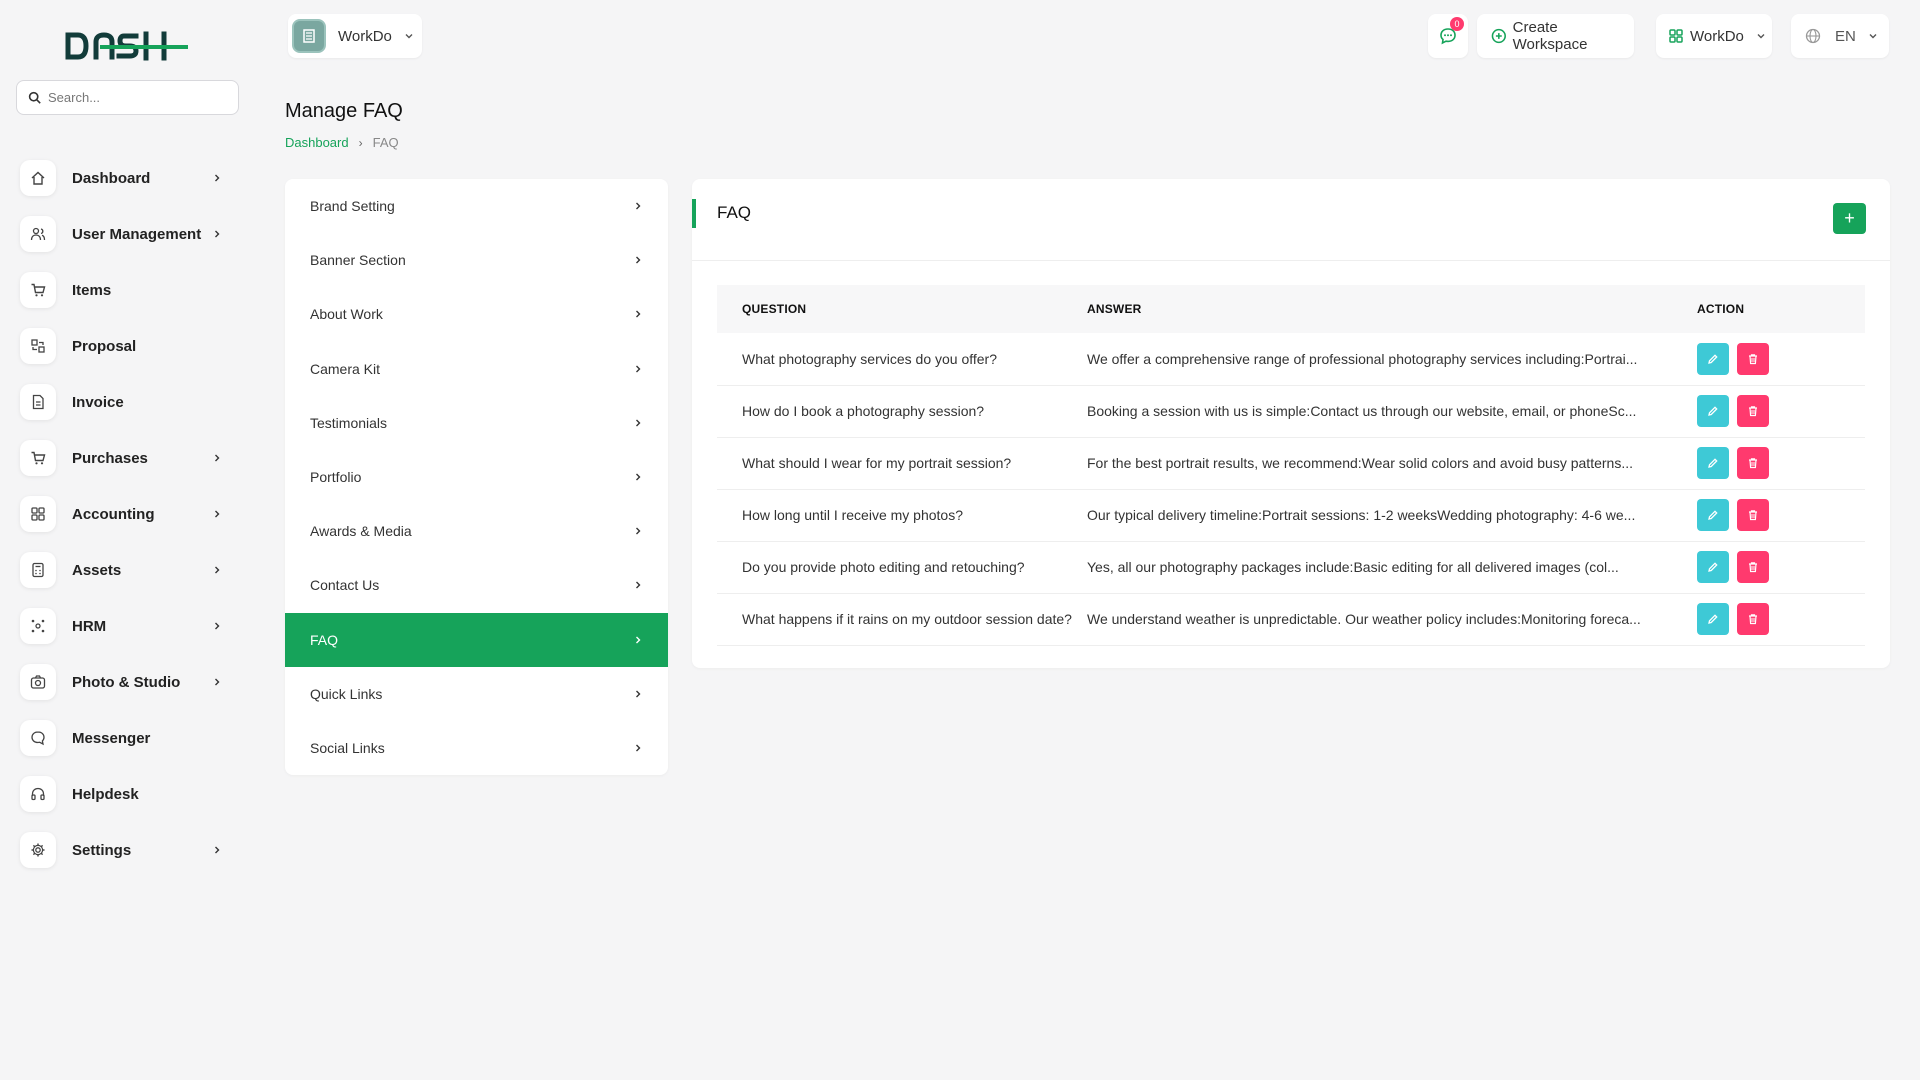 This screenshot has height=1080, width=1920. I want to click on messages-button: 0, so click(1448, 36).